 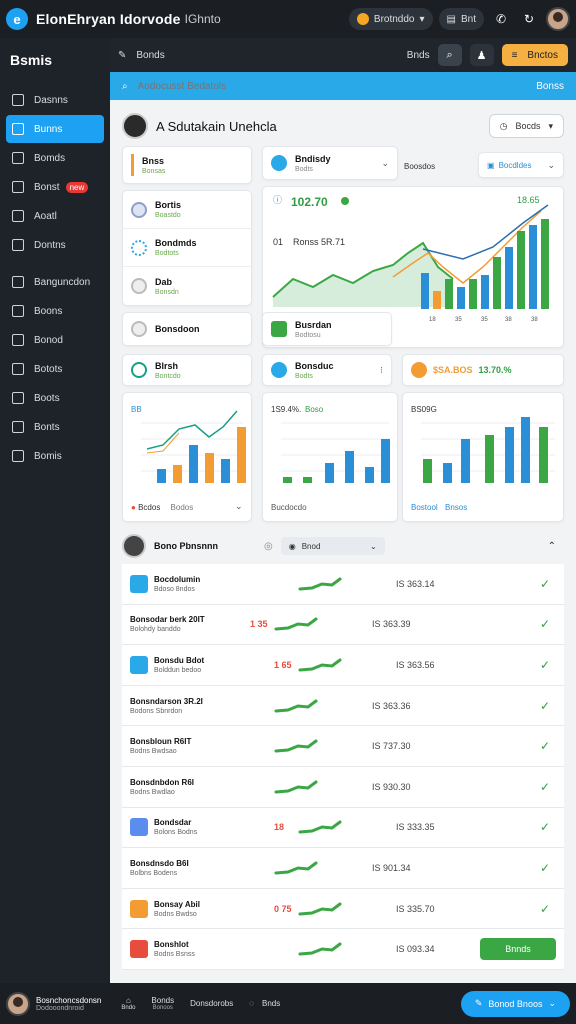 What do you see at coordinates (390, 19) in the screenshot?
I see `workspace-selector: Brotnddo ▾` at bounding box center [390, 19].